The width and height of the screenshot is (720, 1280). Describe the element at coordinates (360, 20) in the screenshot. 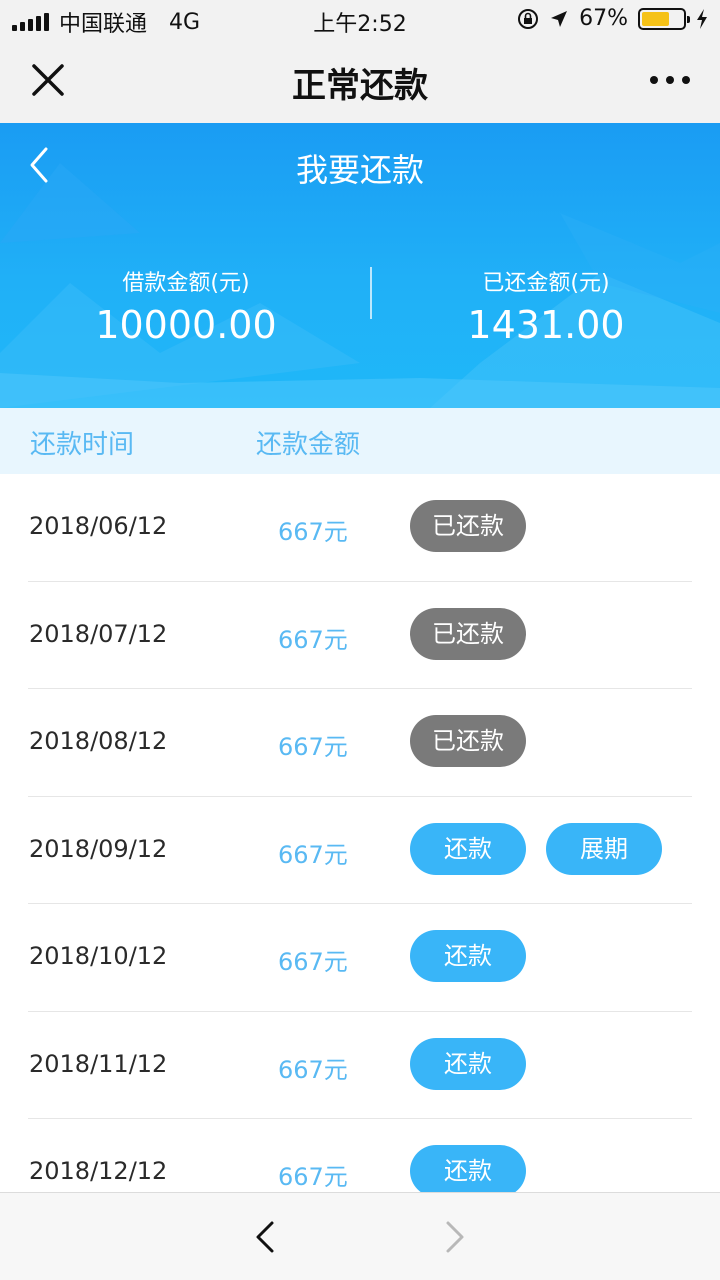

I see `status-bar: 中国联通 4G 上午2:52 67%` at that location.